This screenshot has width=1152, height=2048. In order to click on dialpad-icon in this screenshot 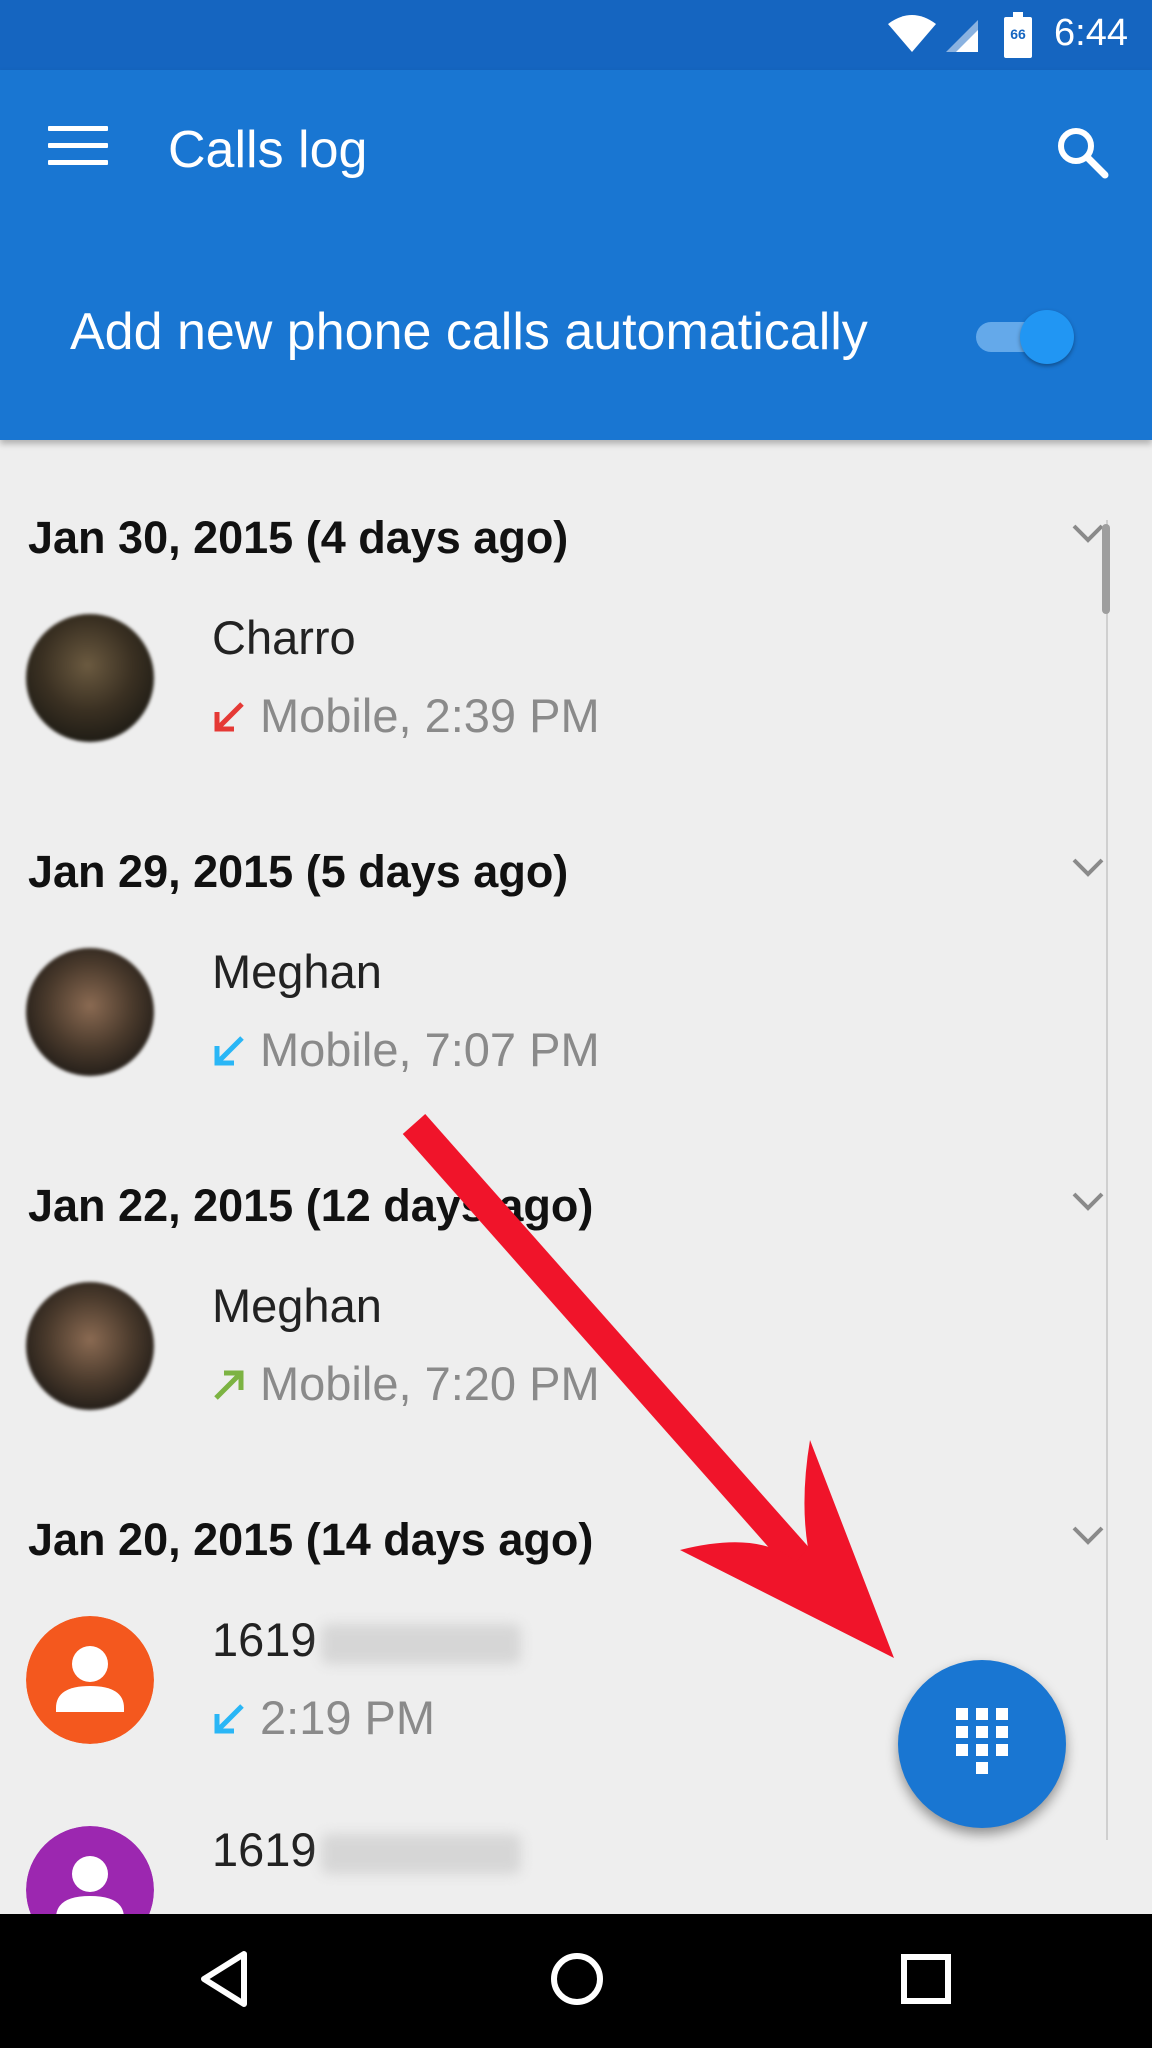, I will do `click(982, 1741)`.